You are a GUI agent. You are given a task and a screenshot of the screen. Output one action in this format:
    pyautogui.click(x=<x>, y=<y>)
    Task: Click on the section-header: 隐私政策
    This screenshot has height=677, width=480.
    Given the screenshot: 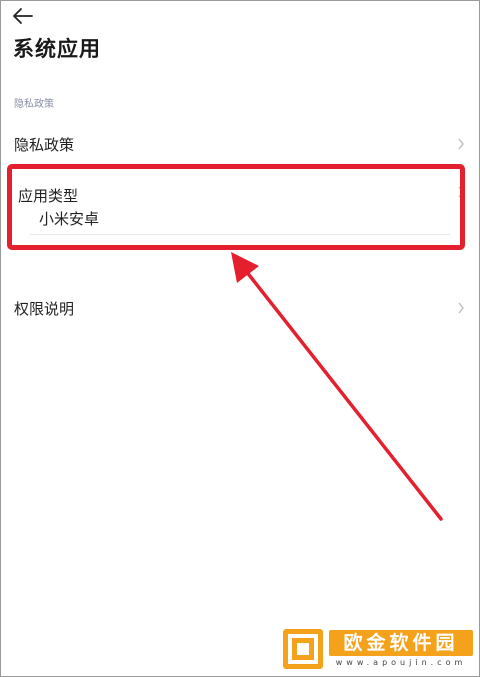 What is the action you would take?
    pyautogui.click(x=34, y=104)
    